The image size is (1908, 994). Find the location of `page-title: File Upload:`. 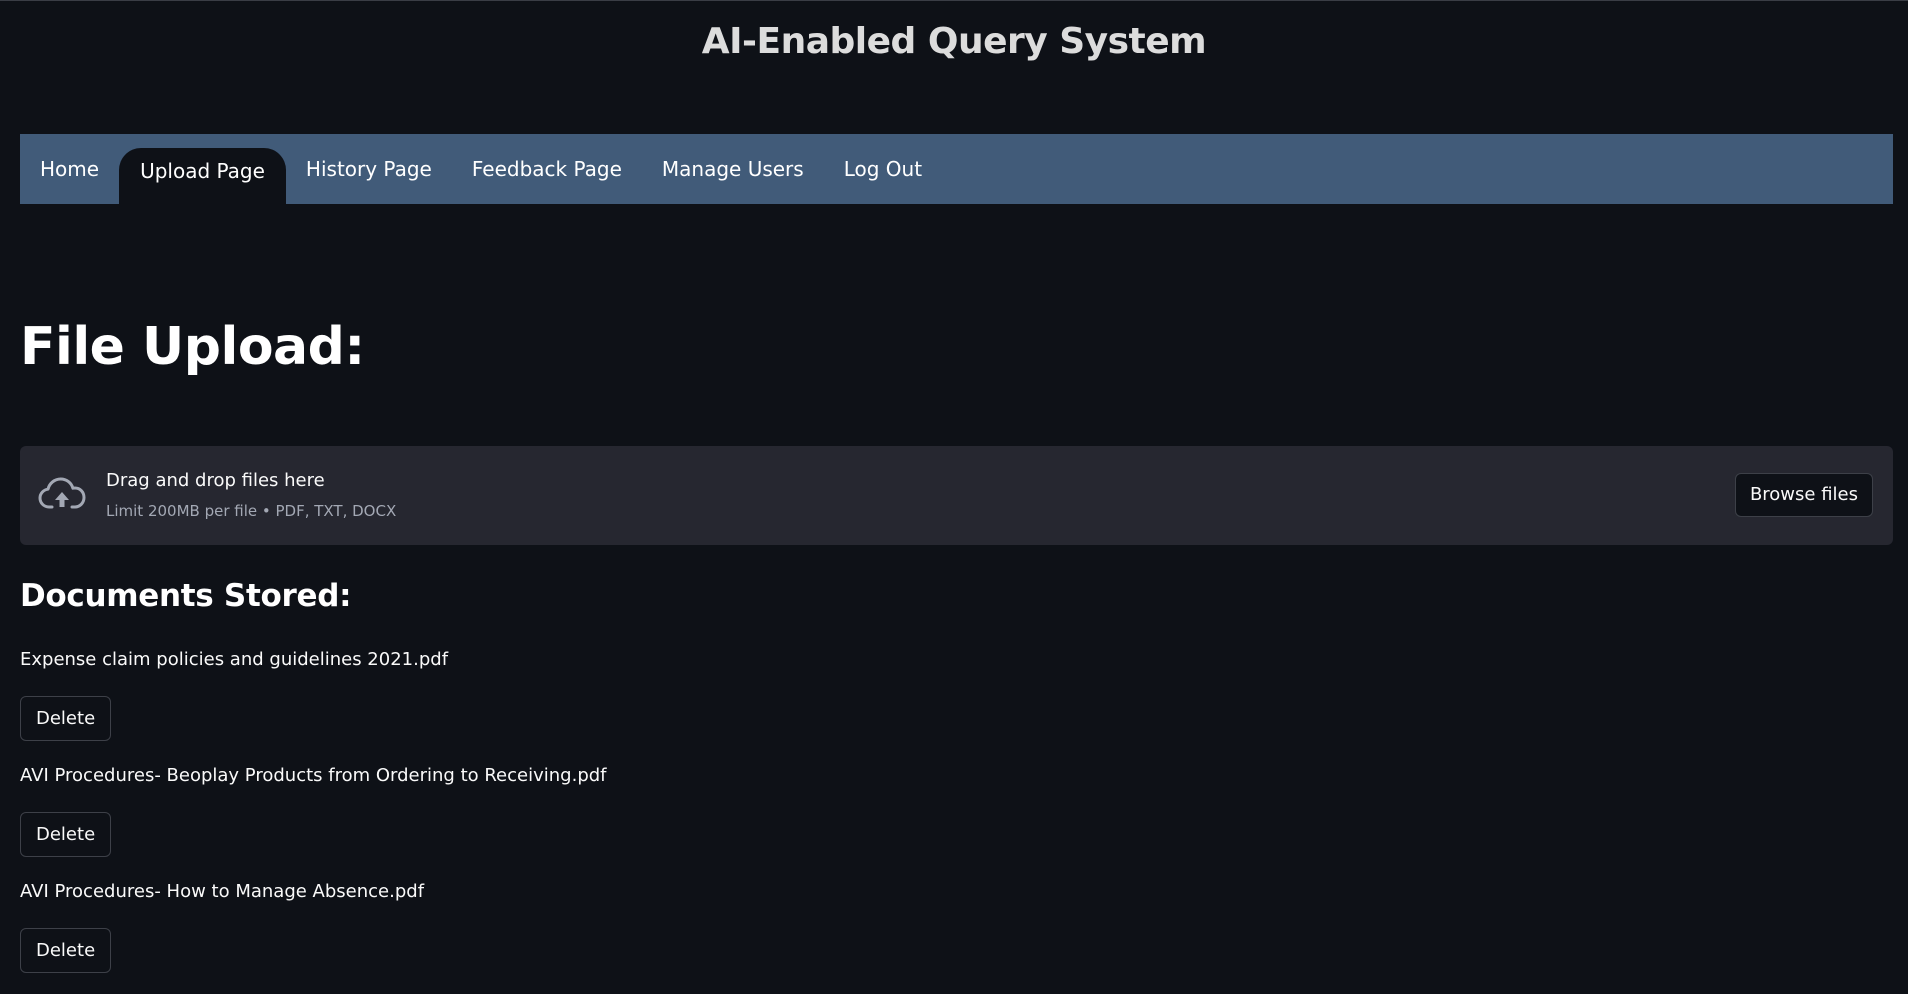

page-title: File Upload: is located at coordinates (192, 347).